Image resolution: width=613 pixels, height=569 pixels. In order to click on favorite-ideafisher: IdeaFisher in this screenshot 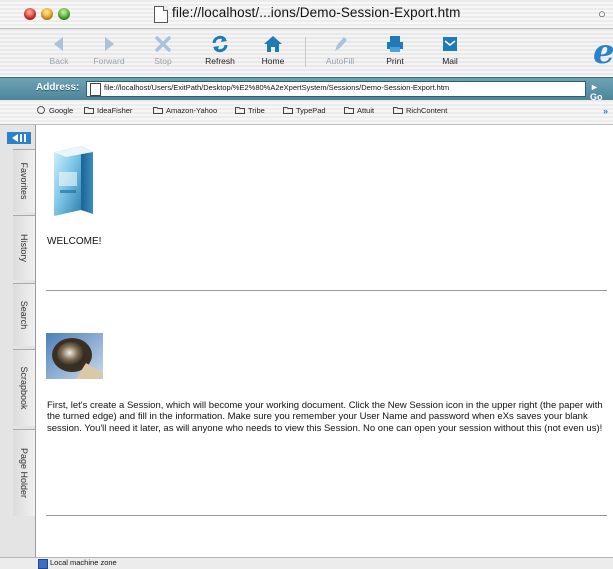, I will do `click(108, 110)`.